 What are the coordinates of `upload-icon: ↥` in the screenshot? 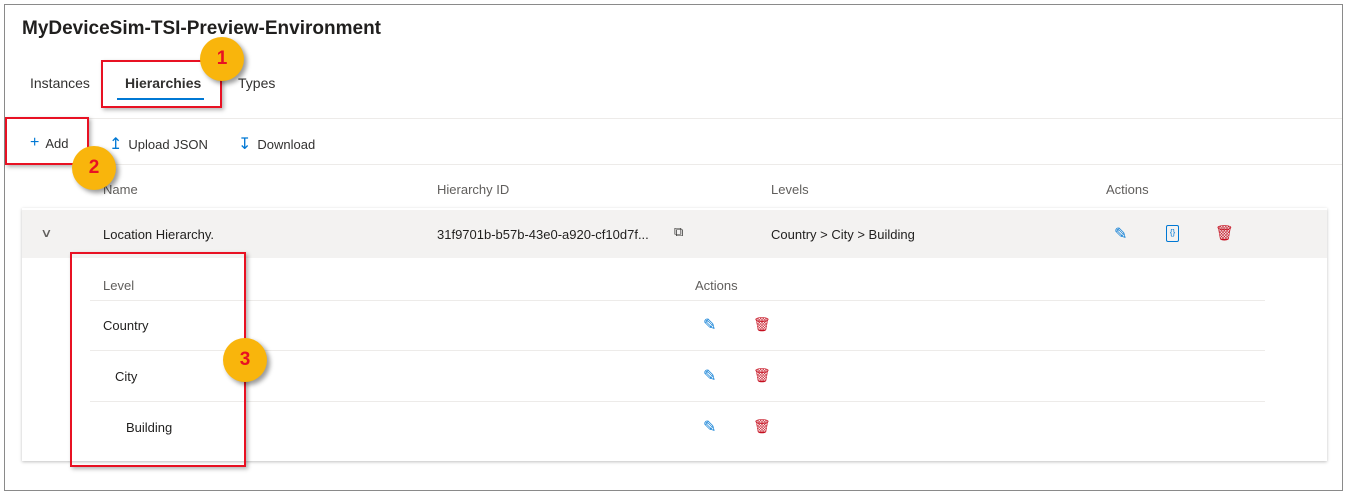 It's located at (116, 144).